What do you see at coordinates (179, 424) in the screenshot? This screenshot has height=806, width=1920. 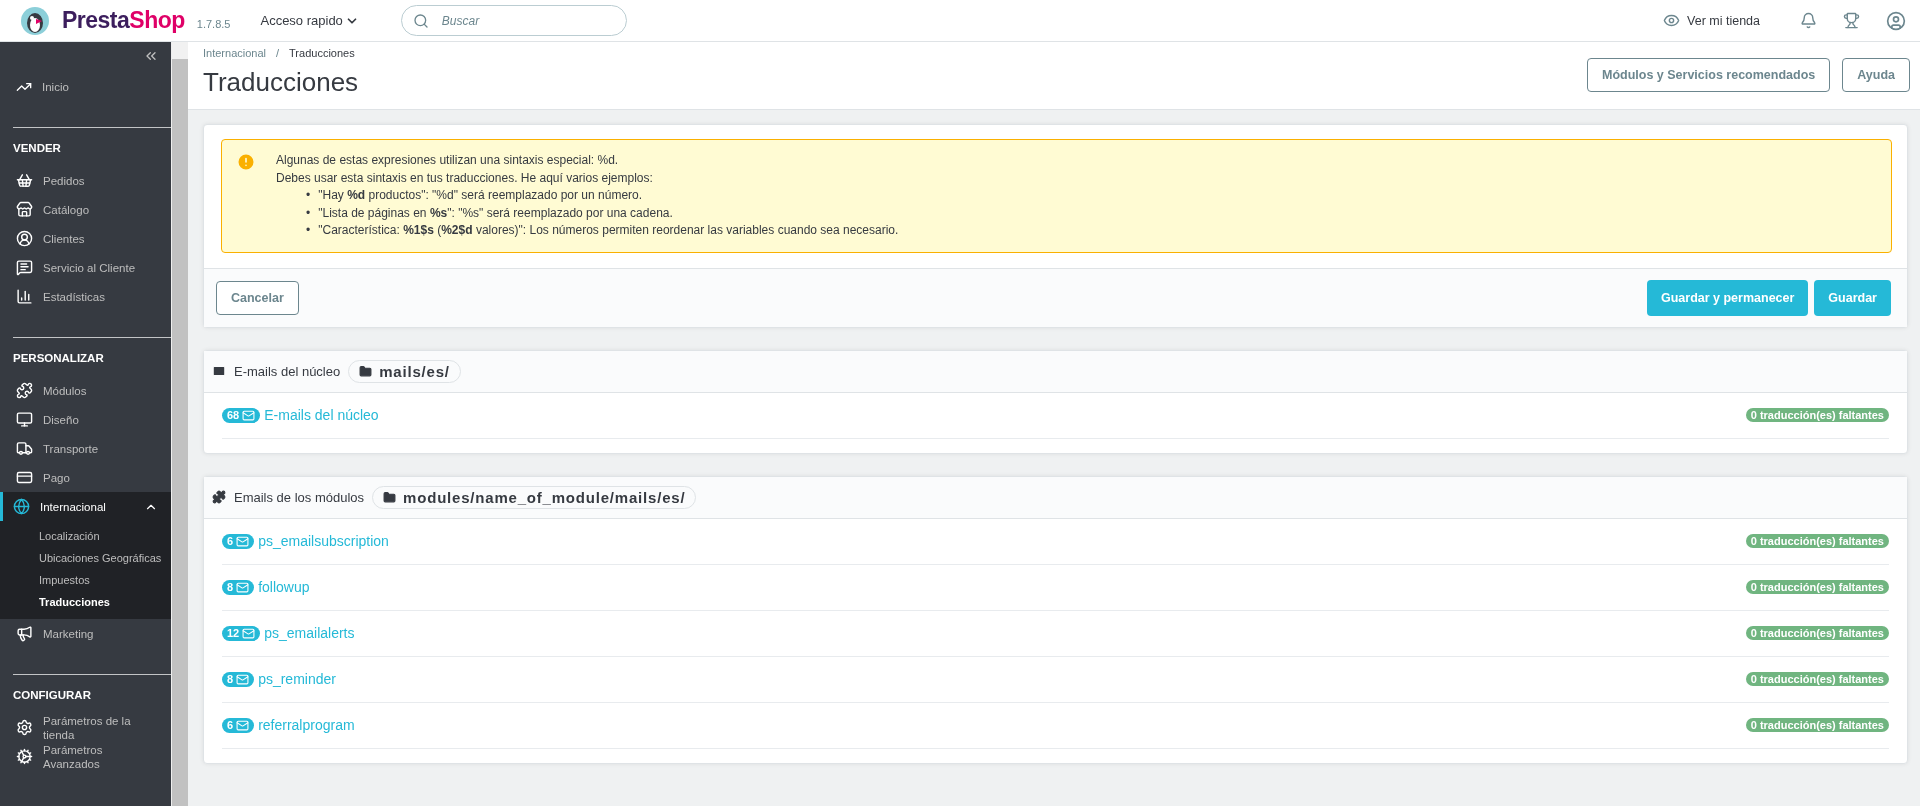 I see `scrollbar` at bounding box center [179, 424].